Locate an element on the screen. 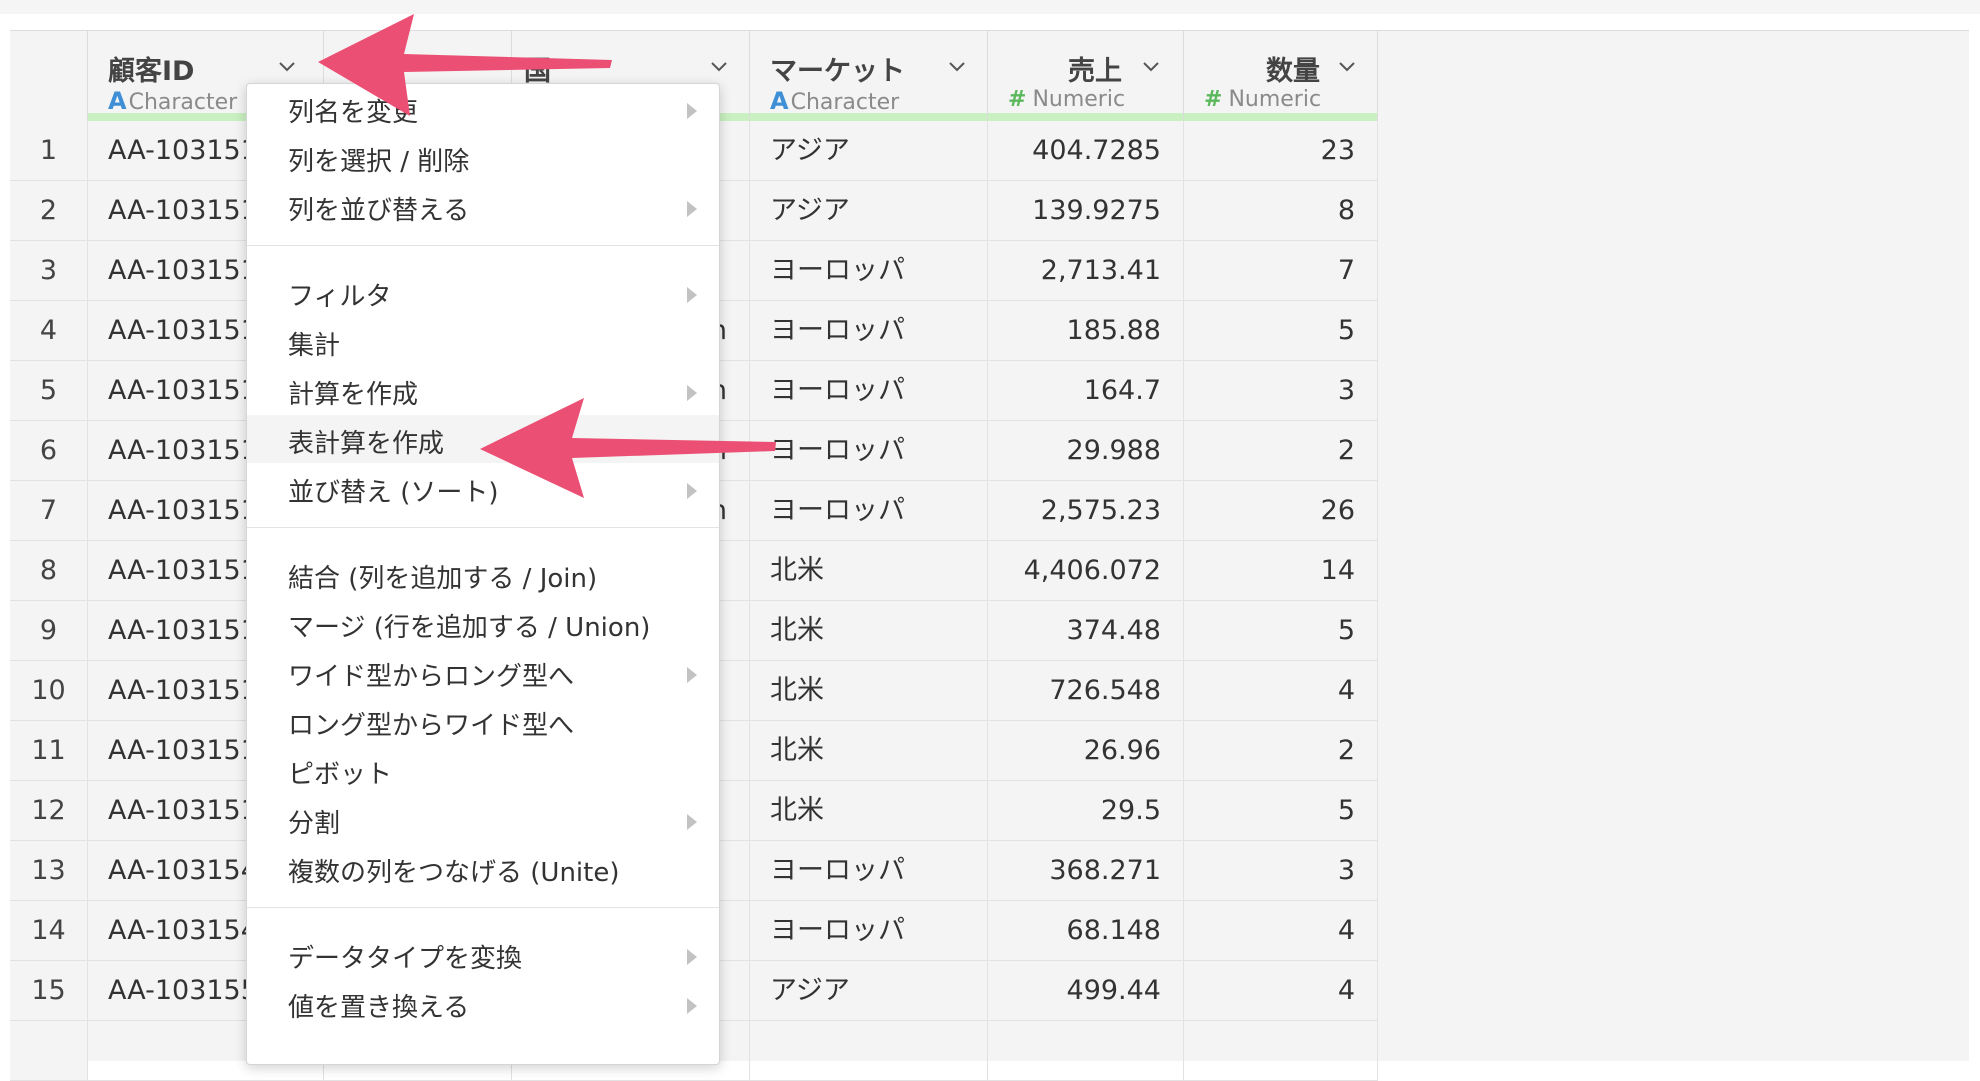  sales-cell: 2,575.23 is located at coordinates (1086, 511).